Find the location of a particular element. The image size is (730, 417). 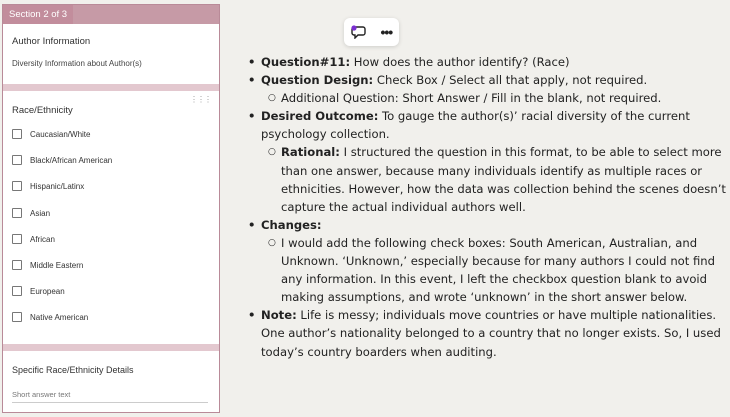

rationale-label: Rational: is located at coordinates (310, 152).